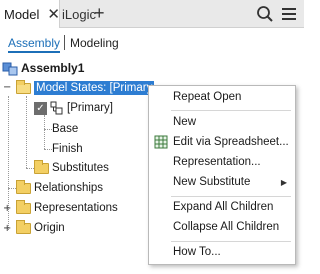 The height and width of the screenshot is (274, 320). Describe the element at coordinates (212, 182) in the screenshot. I see `menu-item-label: New Substitute` at that location.